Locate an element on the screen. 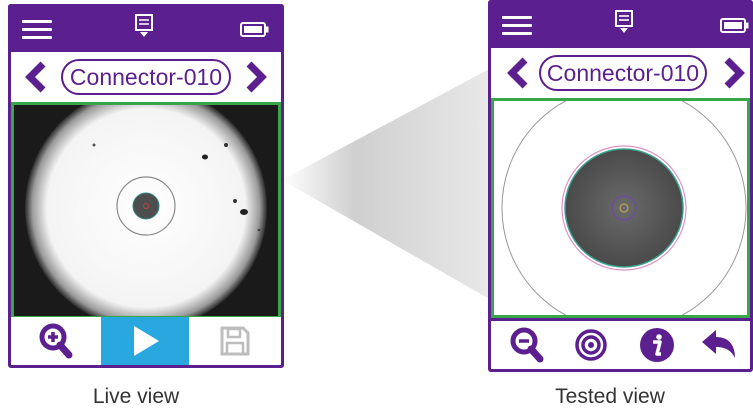  zoom-in-button is located at coordinates (56, 341).